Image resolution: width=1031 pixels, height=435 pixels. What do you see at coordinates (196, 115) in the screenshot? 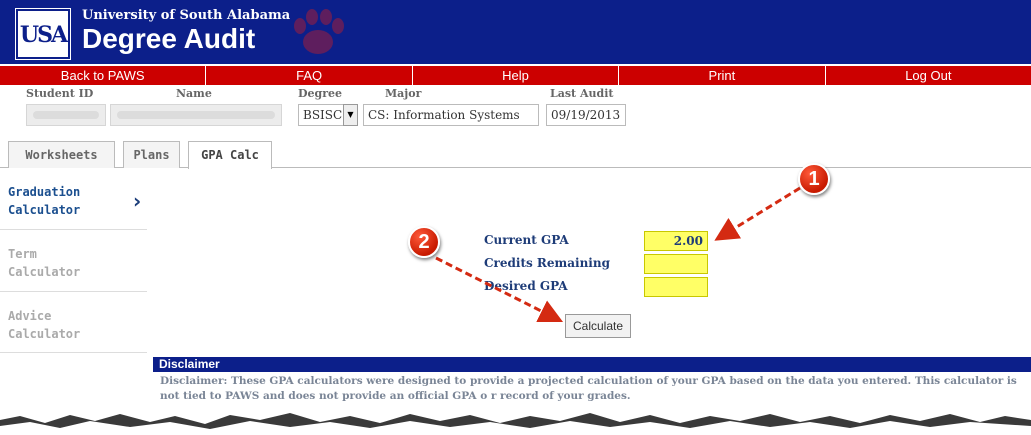
I see `name-field` at bounding box center [196, 115].